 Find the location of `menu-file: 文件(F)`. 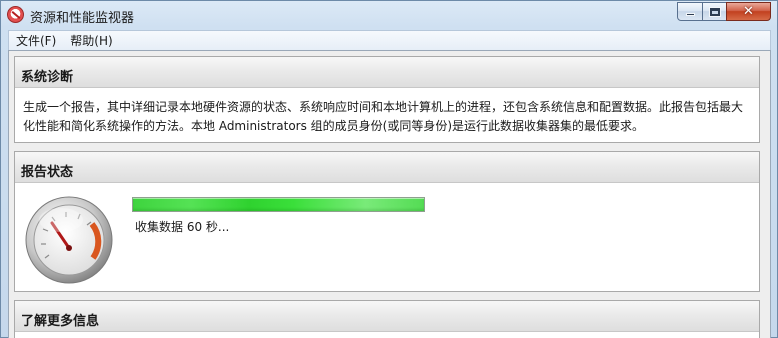

menu-file: 文件(F) is located at coordinates (36, 40).